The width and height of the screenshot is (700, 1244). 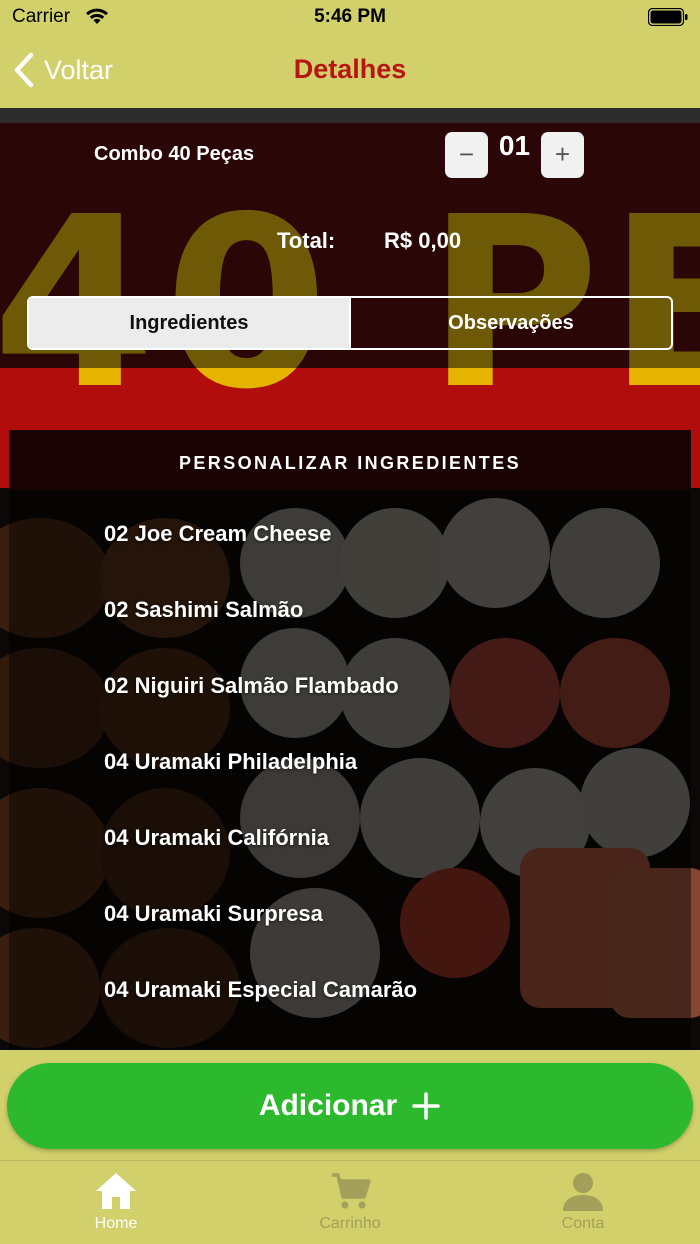 What do you see at coordinates (251, 686) in the screenshot?
I see `ingredient-item: 02 Niguiri Salmão Flambado` at bounding box center [251, 686].